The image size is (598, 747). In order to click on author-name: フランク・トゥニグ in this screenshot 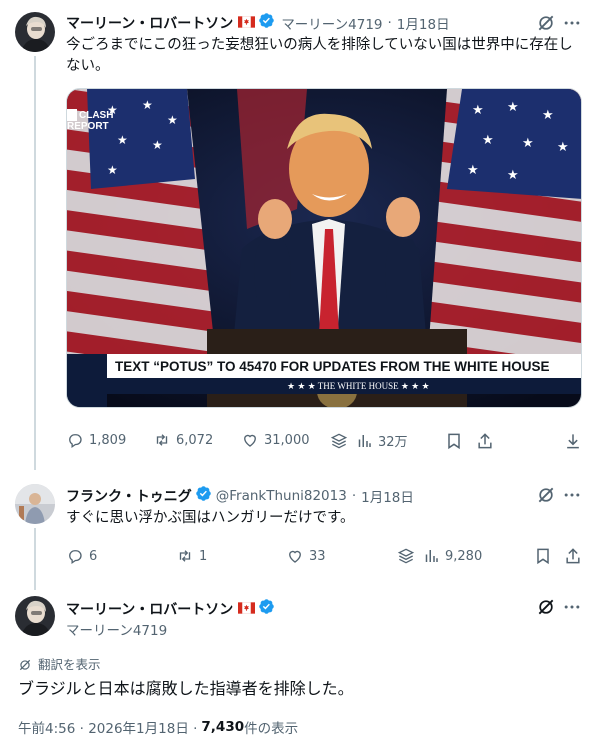, I will do `click(129, 496)`.